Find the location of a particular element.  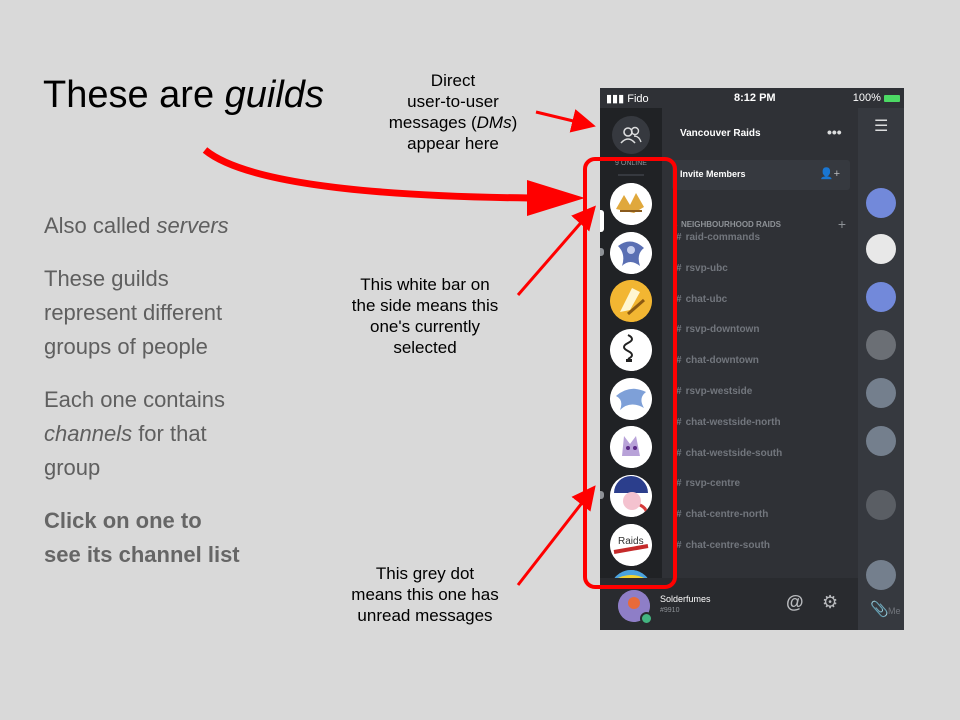

unread-dot-arrow is located at coordinates (556, 535).